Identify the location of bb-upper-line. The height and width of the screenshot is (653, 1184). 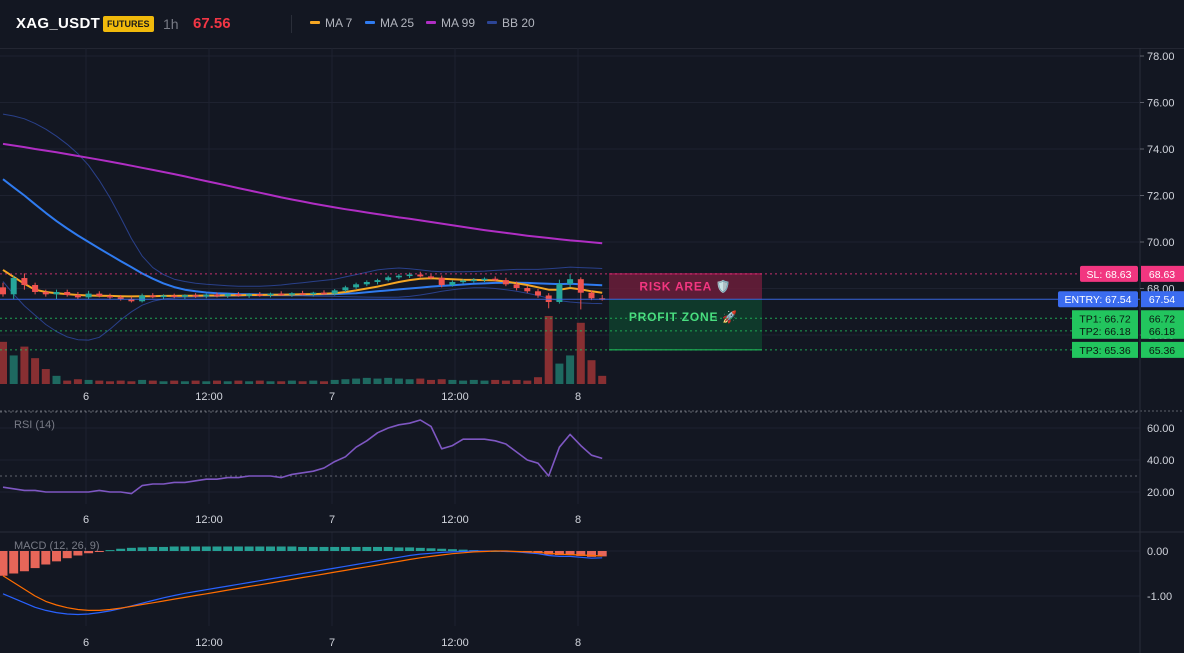
(302, 200).